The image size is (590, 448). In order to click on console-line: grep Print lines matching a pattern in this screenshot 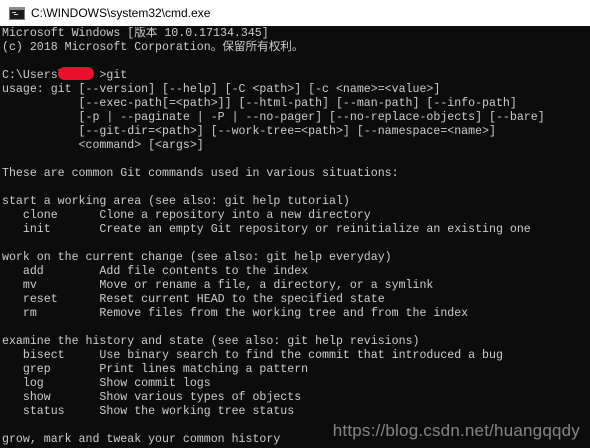, I will do `click(155, 369)`.